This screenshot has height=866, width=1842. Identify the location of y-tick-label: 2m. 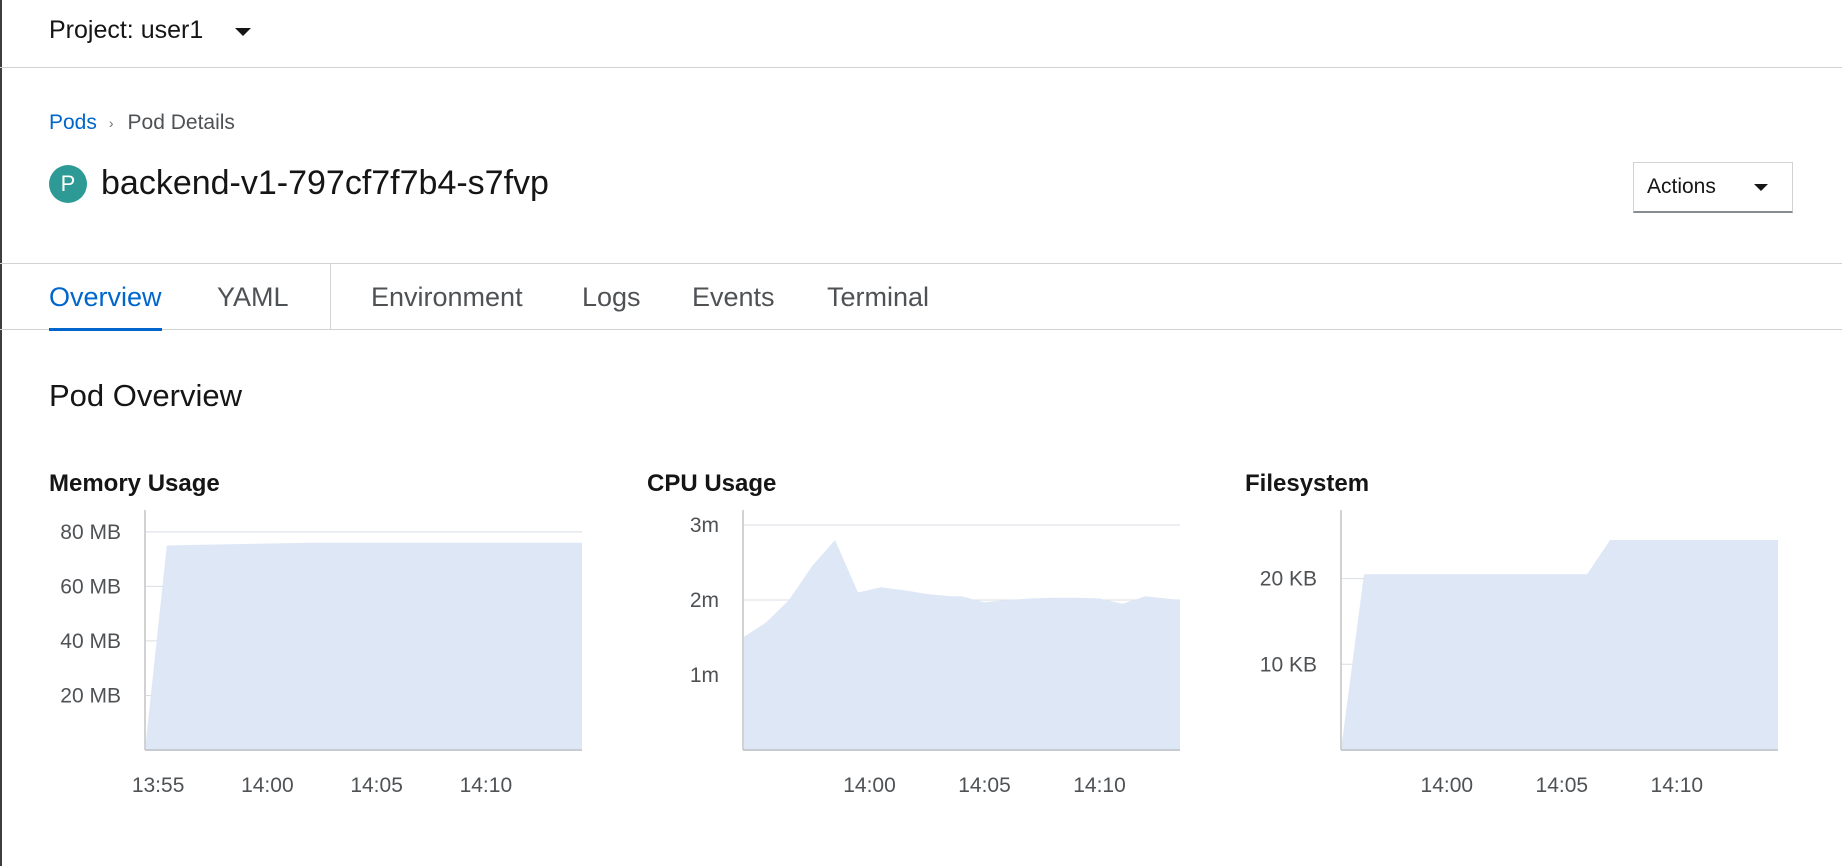
(704, 600).